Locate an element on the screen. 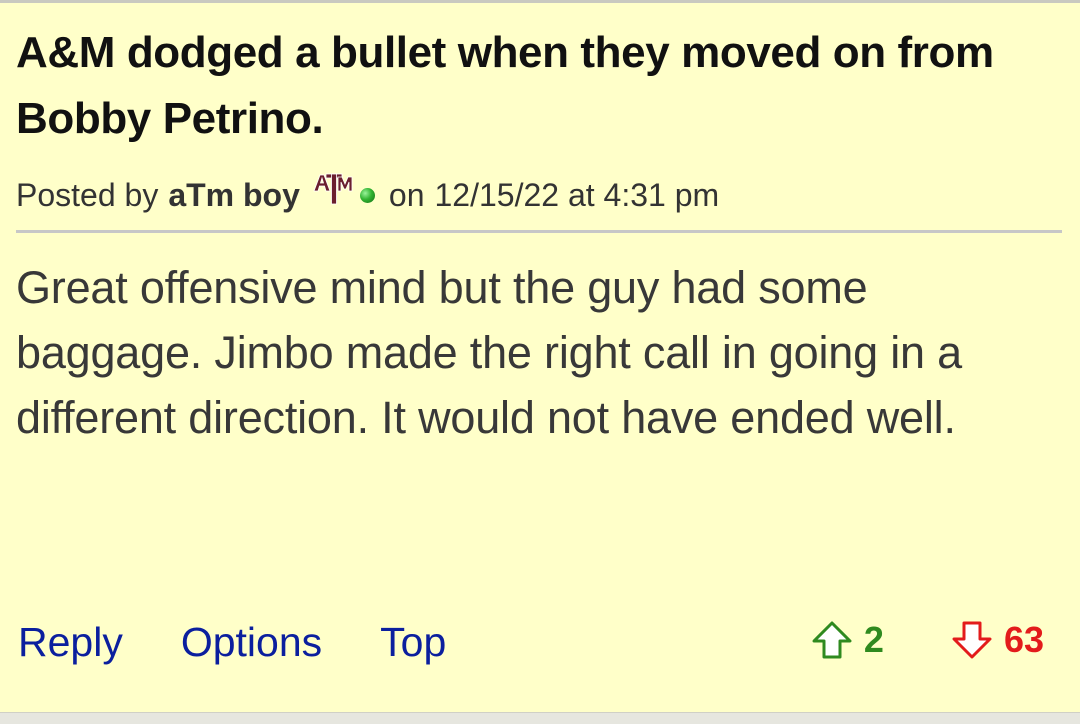 Image resolution: width=1080 pixels, height=724 pixels. meta-divider is located at coordinates (539, 231).